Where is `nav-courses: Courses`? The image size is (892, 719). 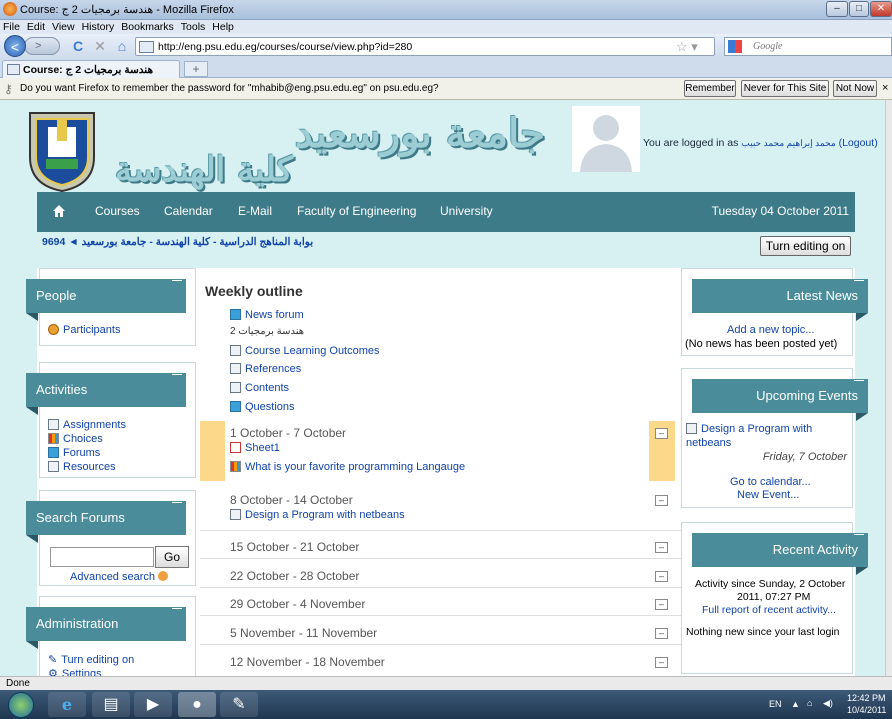 nav-courses: Courses is located at coordinates (117, 211).